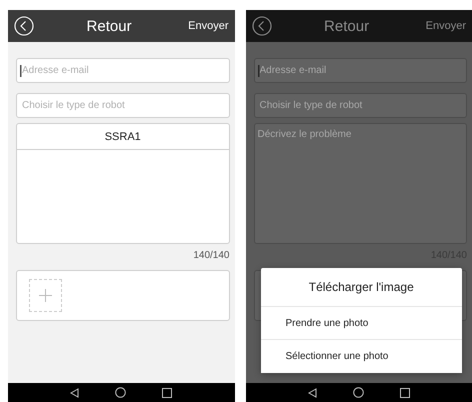 Image resolution: width=472 pixels, height=402 pixels. Describe the element at coordinates (122, 137) in the screenshot. I see `robot-option: SSRA1` at that location.